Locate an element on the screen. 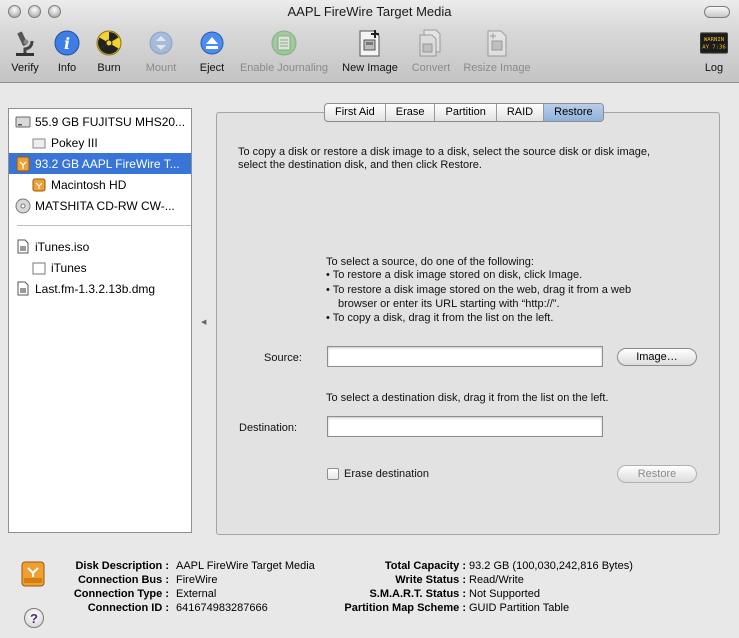  resize-image-button: Resize Image is located at coordinates (497, 53).